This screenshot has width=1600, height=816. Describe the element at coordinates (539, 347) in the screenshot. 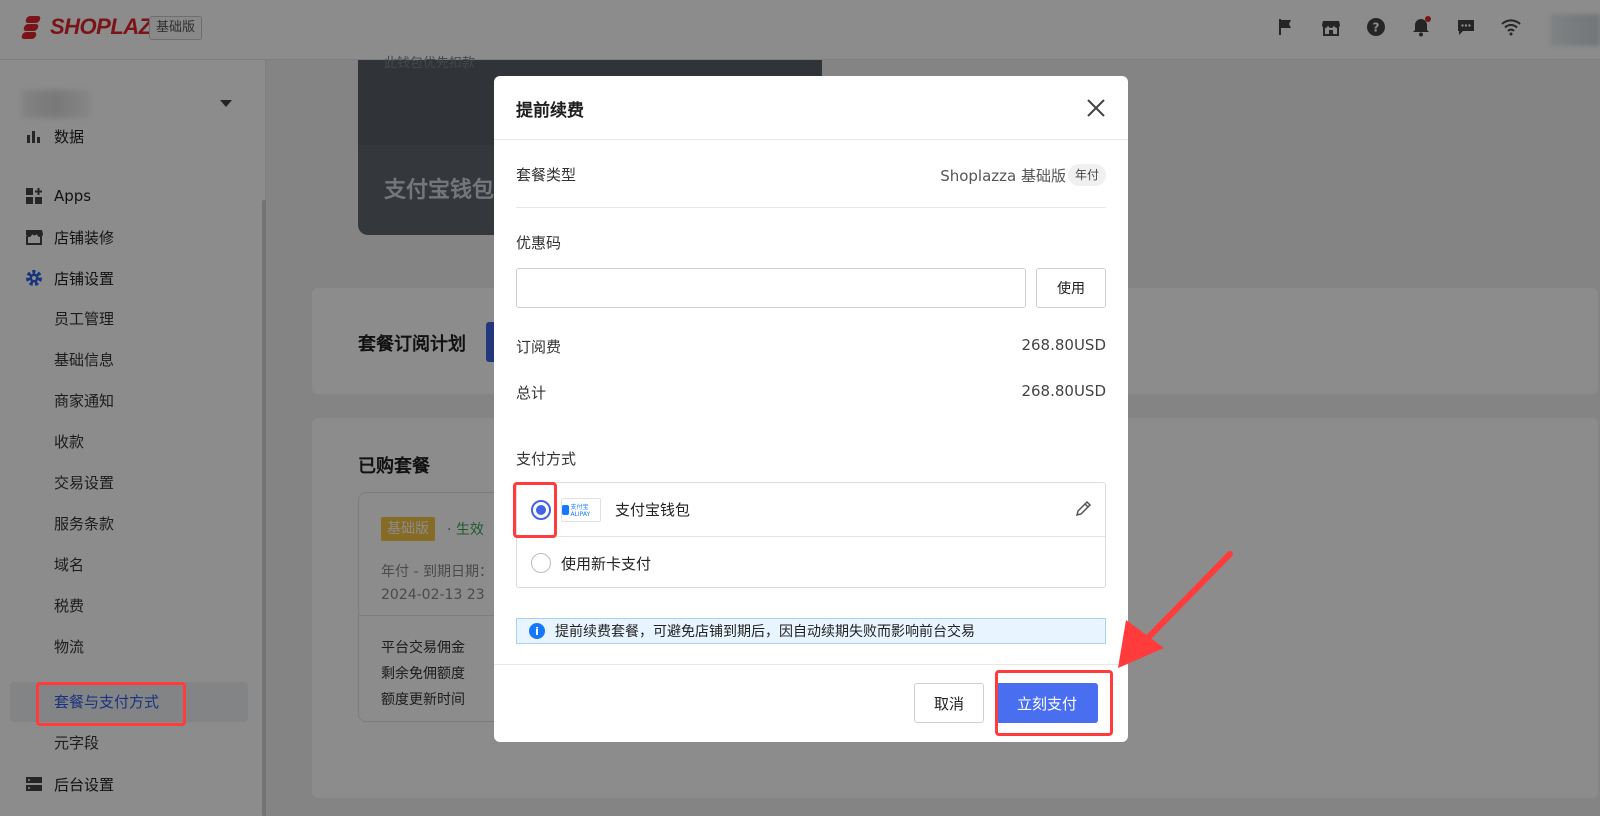

I see `subscription-fee-label: 订阅费` at that location.